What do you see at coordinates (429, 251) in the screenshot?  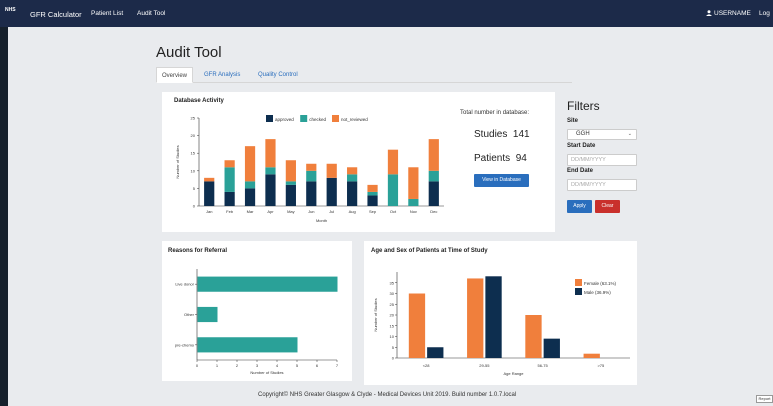 I see `age-sex-title: Age and Sex of Patients at Time of Study` at bounding box center [429, 251].